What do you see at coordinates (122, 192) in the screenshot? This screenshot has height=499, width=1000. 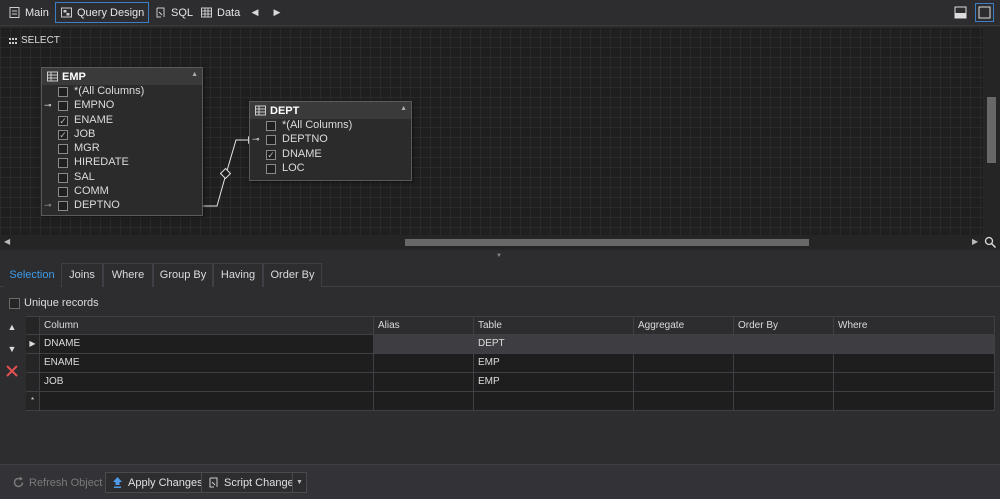 I see `emp-column-row: COMM` at bounding box center [122, 192].